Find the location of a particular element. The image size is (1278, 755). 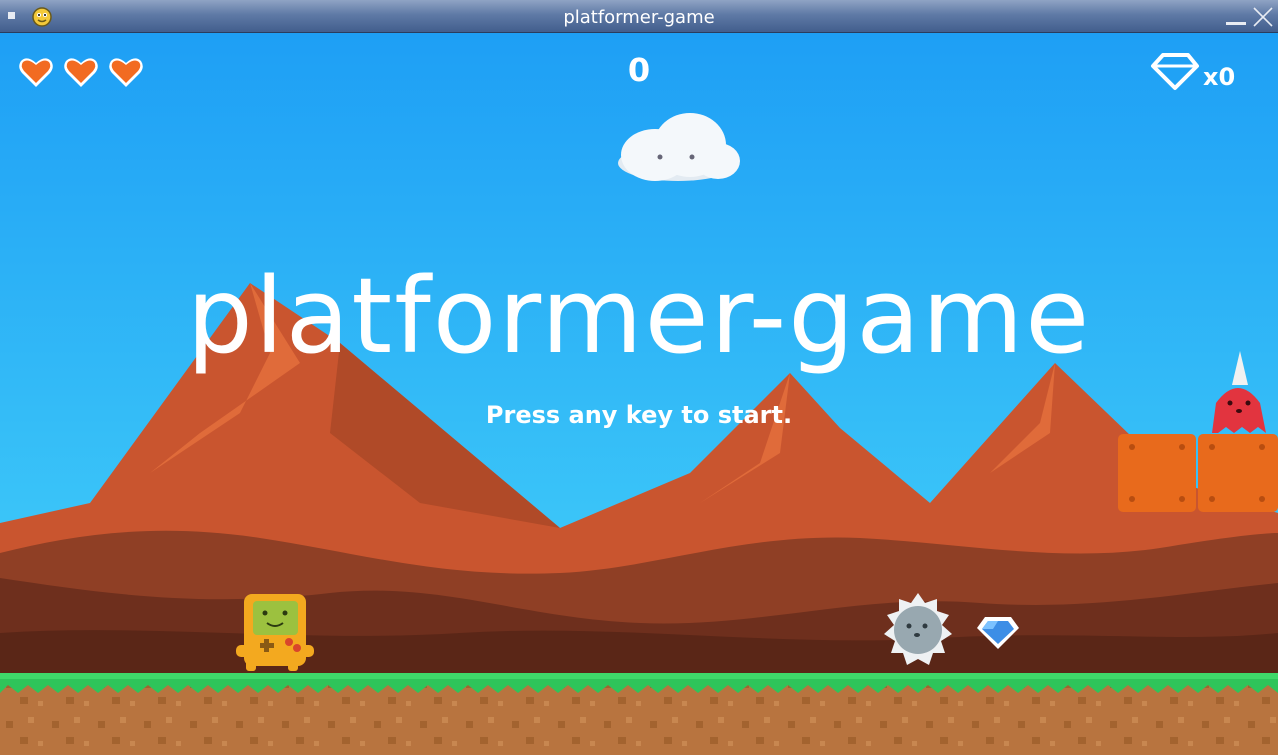

close-icon is located at coordinates (1263, 17).